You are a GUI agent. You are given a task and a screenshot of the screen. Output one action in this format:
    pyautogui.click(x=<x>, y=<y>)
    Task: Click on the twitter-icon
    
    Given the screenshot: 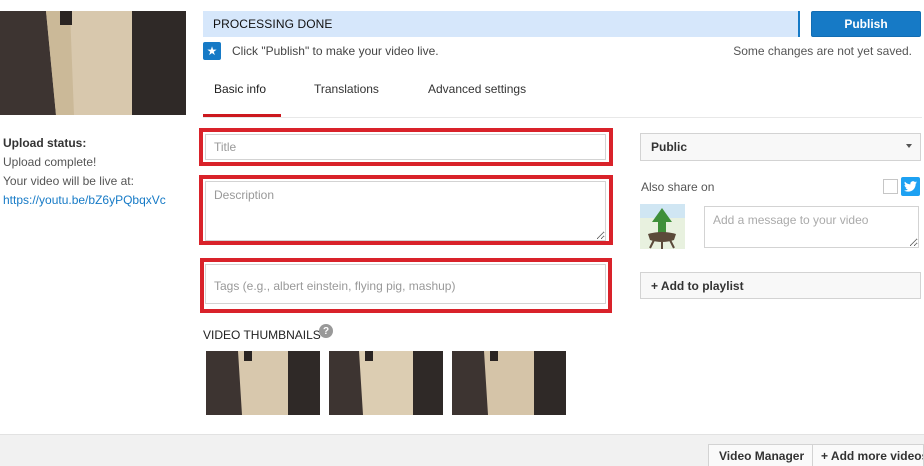 What is the action you would take?
    pyautogui.click(x=910, y=186)
    